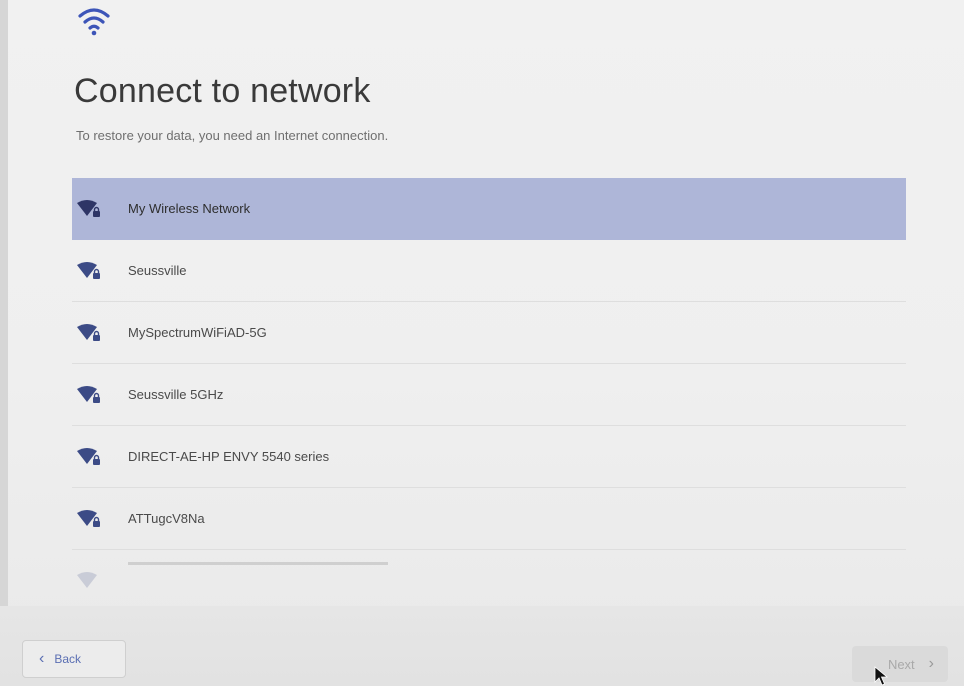 This screenshot has width=964, height=686. Describe the element at coordinates (176, 394) in the screenshot. I see `network-name: Seussville 5GHz` at that location.